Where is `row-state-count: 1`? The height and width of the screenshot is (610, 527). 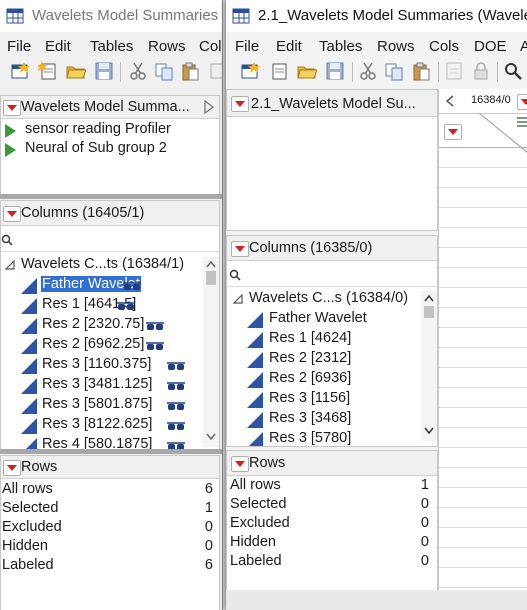 row-state-count: 1 is located at coordinates (208, 508).